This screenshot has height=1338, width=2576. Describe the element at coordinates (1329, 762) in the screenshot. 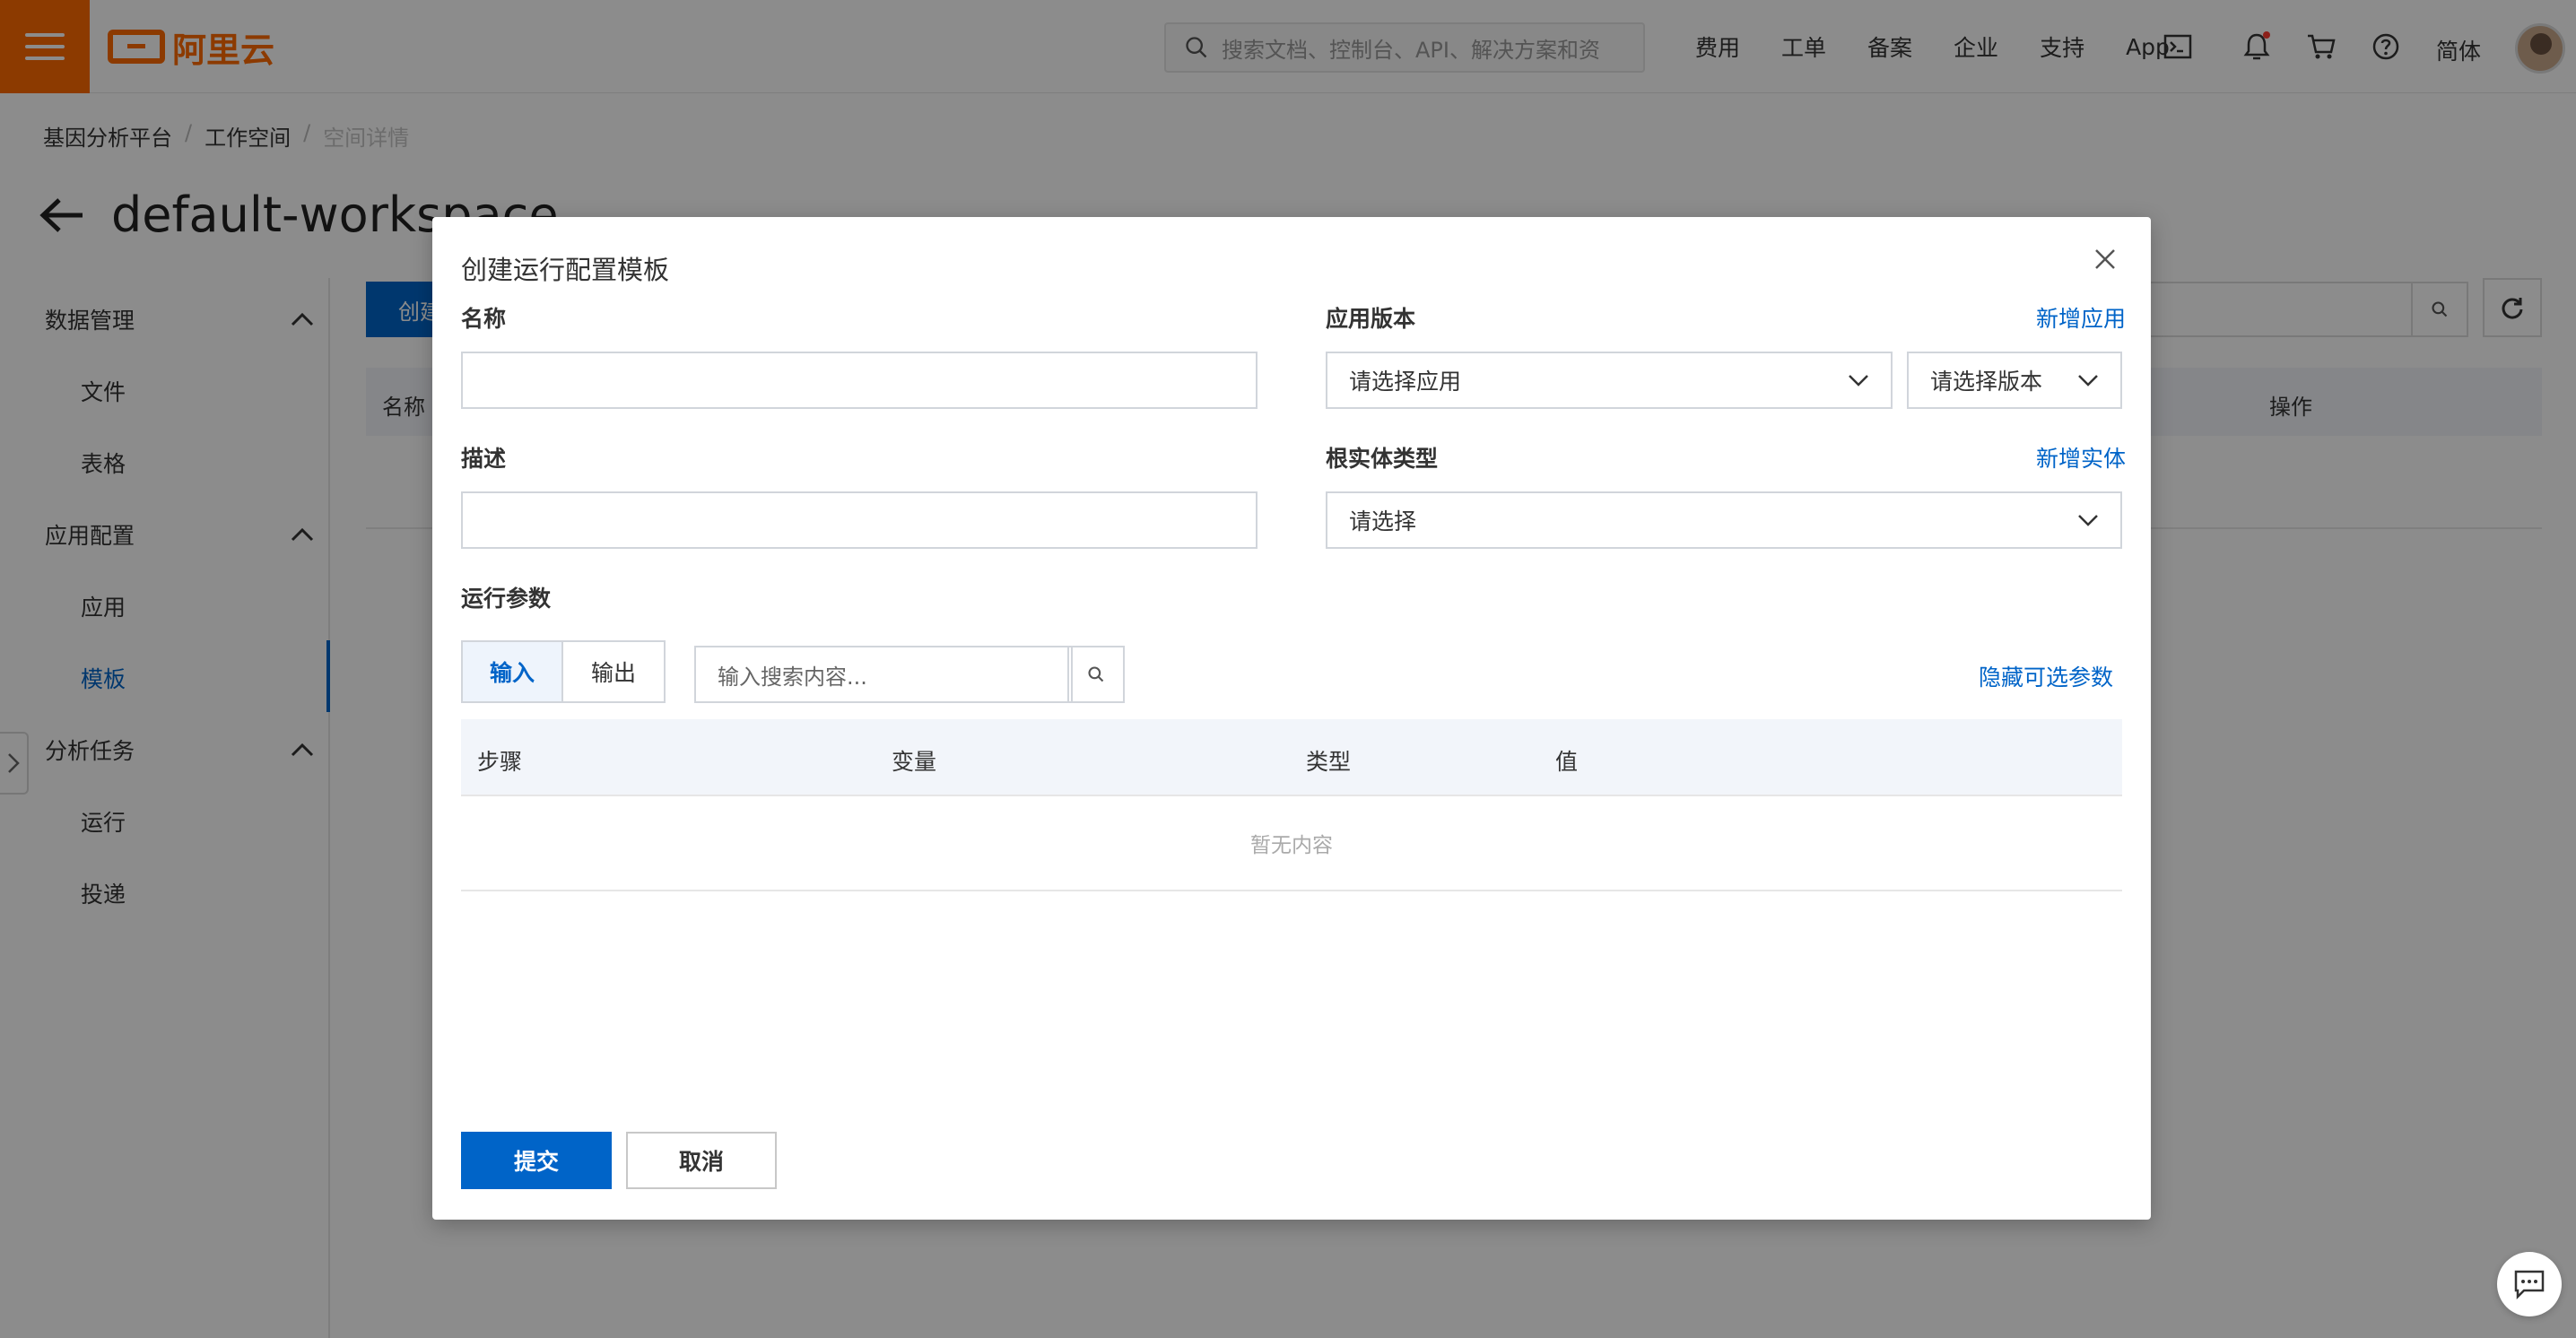

I see `column-type: 类型` at that location.